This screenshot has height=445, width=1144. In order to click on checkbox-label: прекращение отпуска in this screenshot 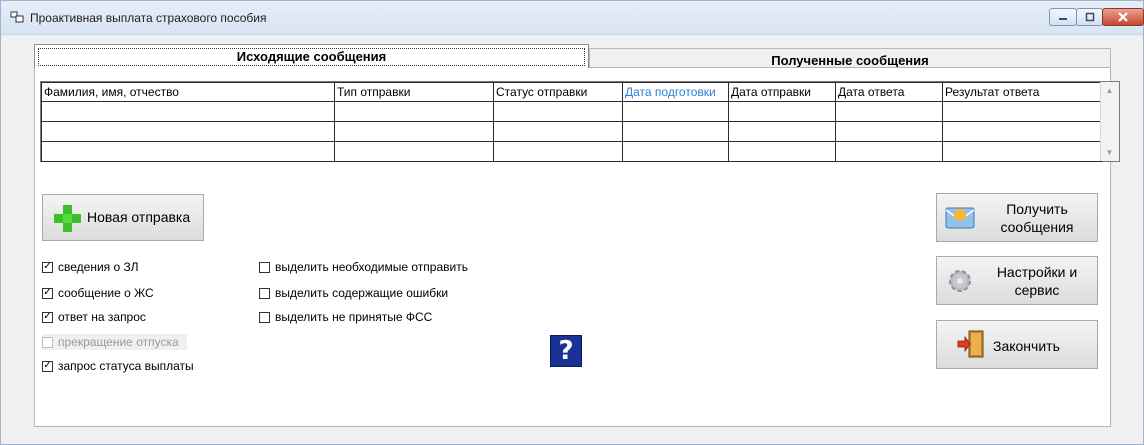, I will do `click(118, 342)`.